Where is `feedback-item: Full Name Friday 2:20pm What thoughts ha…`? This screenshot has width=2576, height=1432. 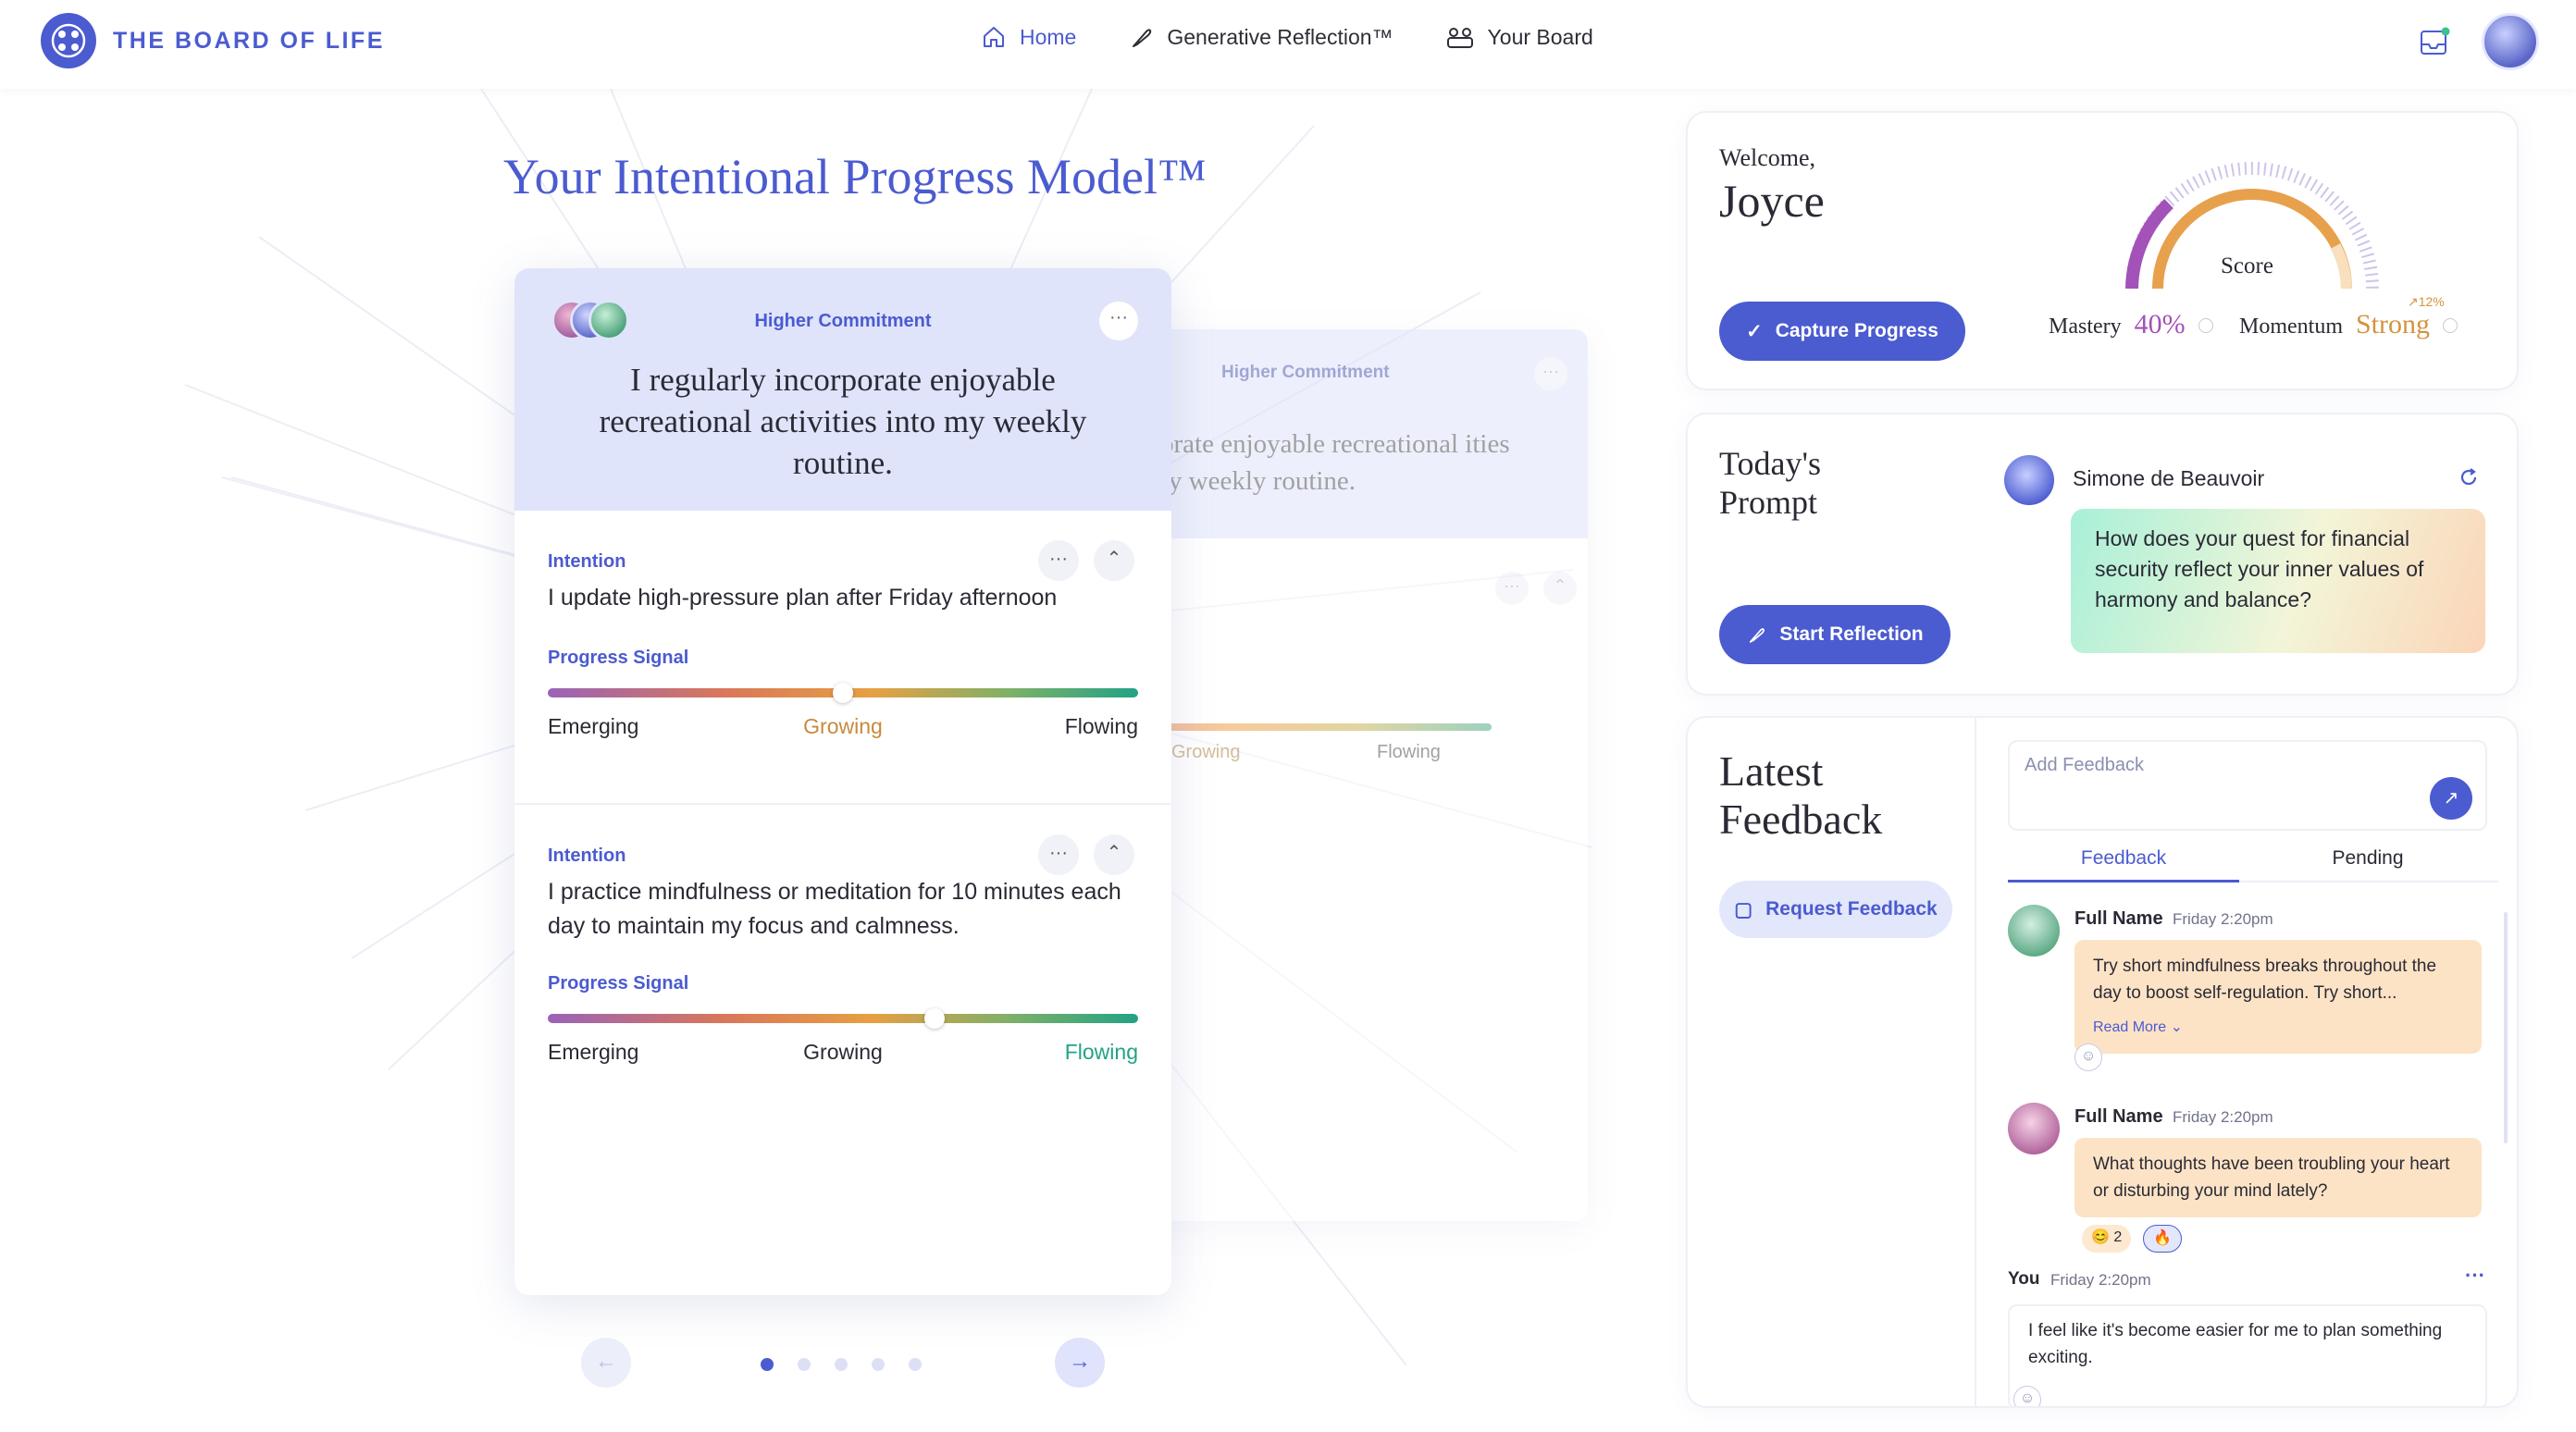 feedback-item: Full Name Friday 2:20pm What thoughts ha… is located at coordinates (2253, 1181).